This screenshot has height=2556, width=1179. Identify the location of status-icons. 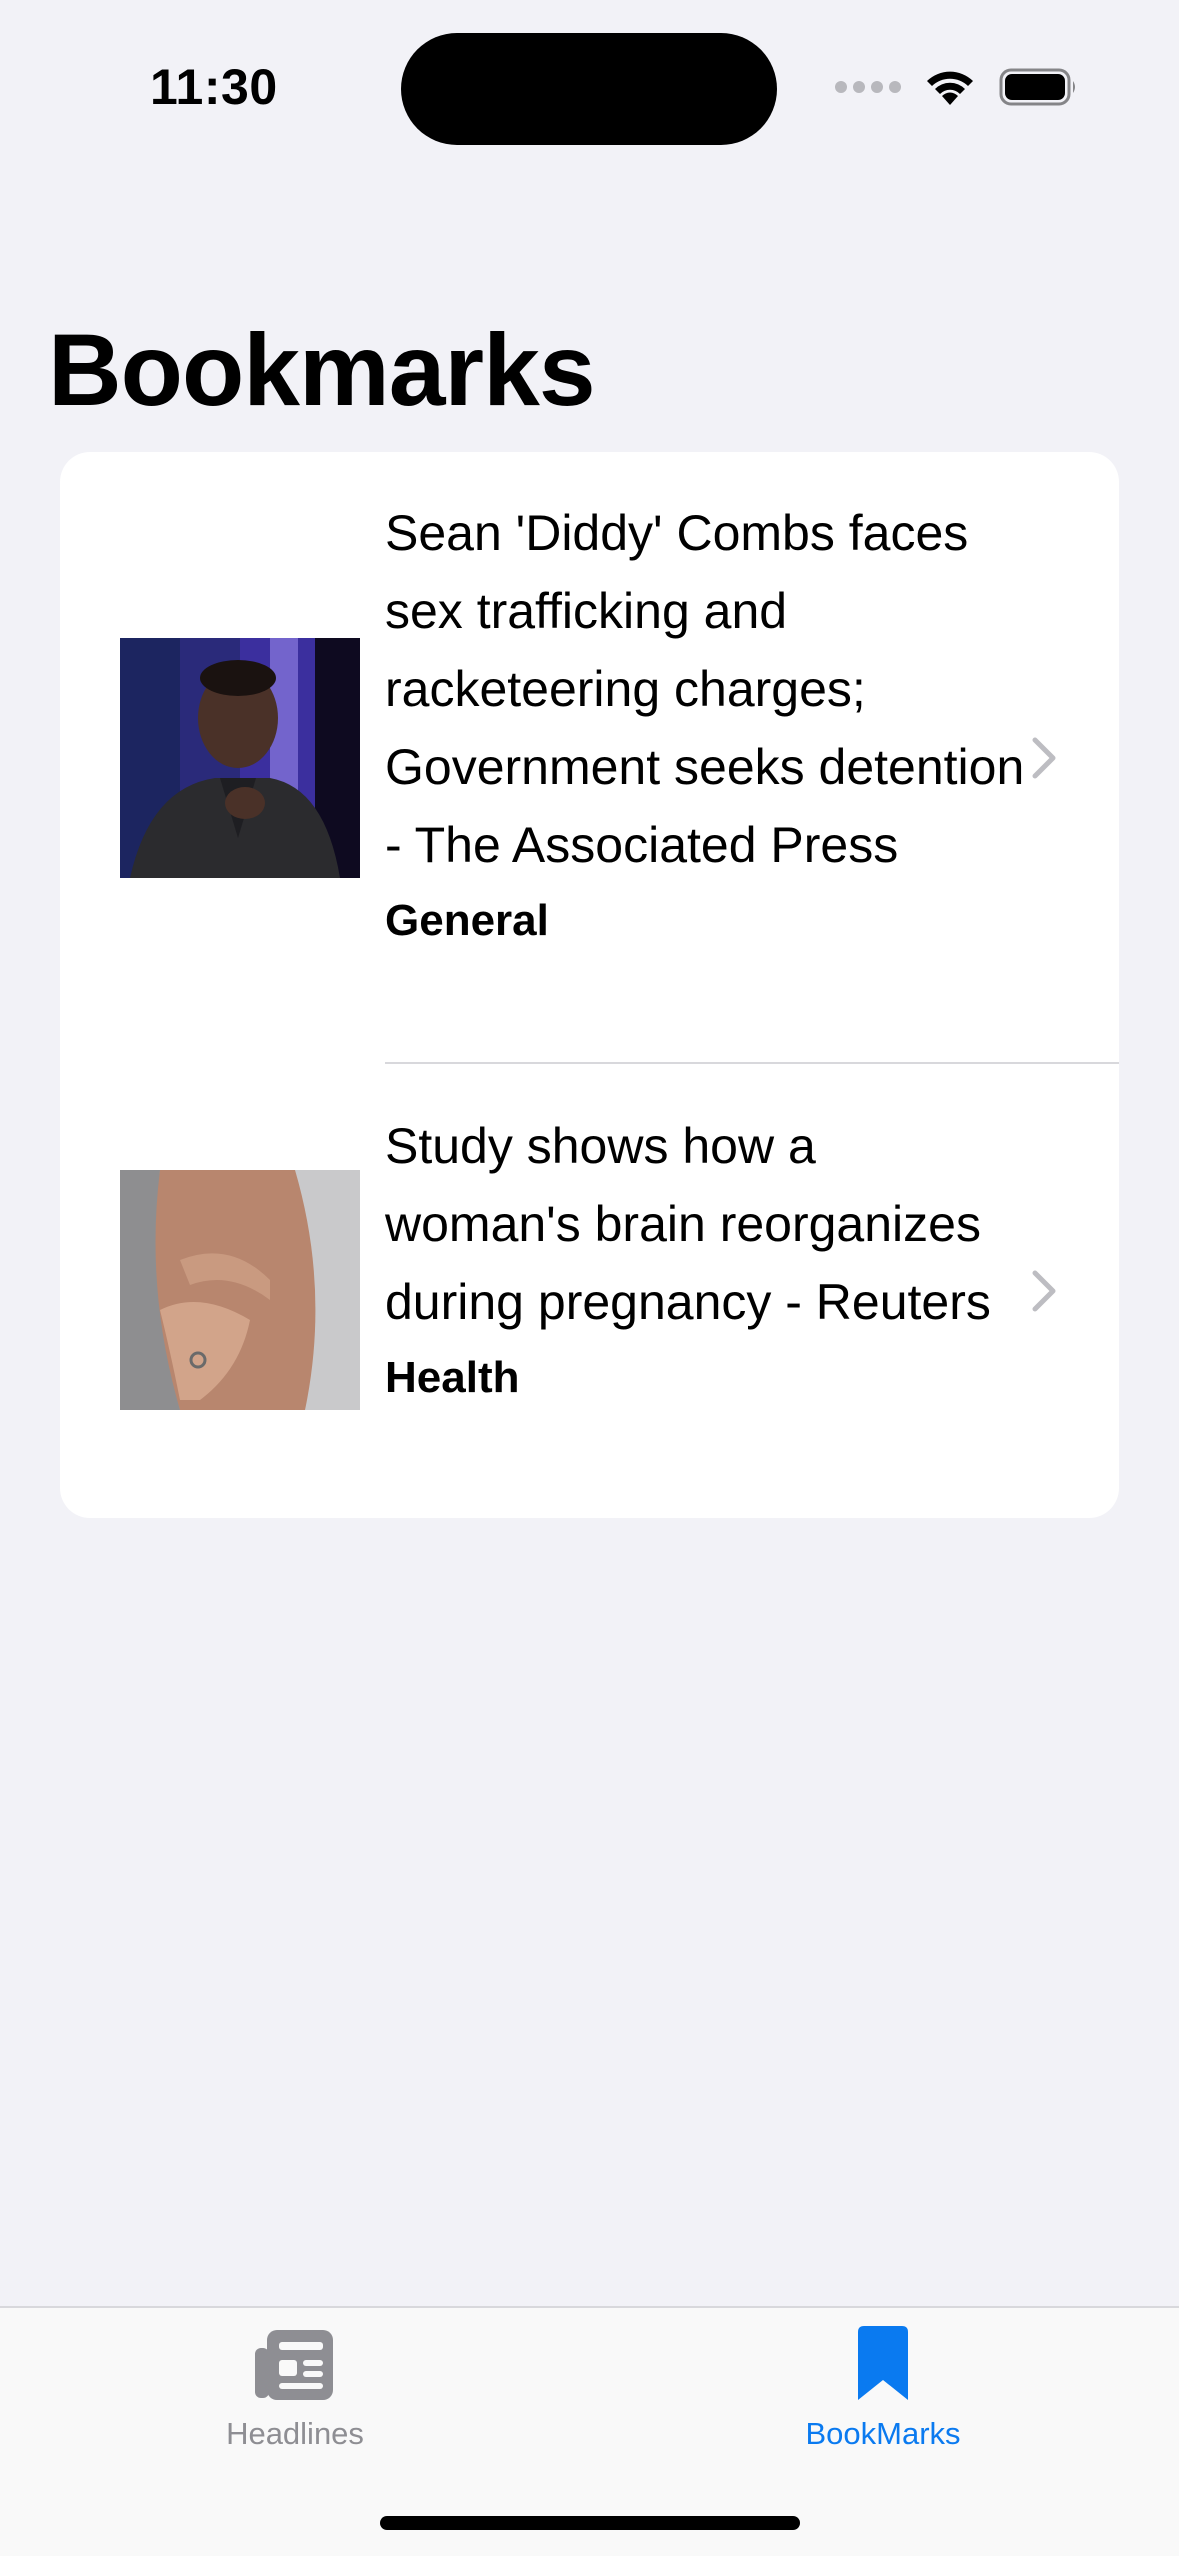
(957, 87).